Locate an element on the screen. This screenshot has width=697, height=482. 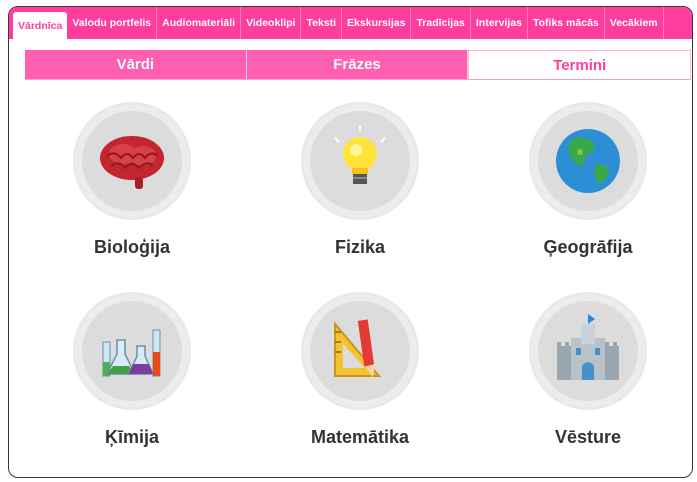
ruler-pencil-icon is located at coordinates (358, 348).